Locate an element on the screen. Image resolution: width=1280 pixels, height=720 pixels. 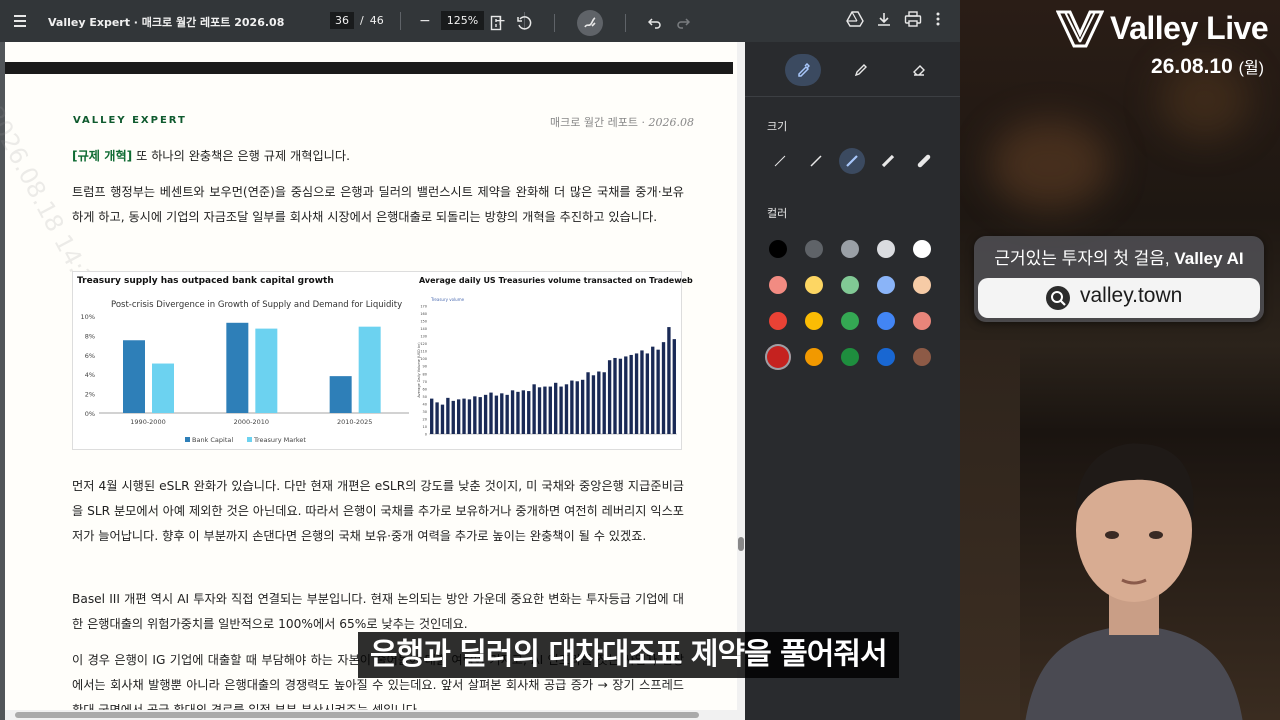
y-tick-label: 140 is located at coordinates (423, 329).